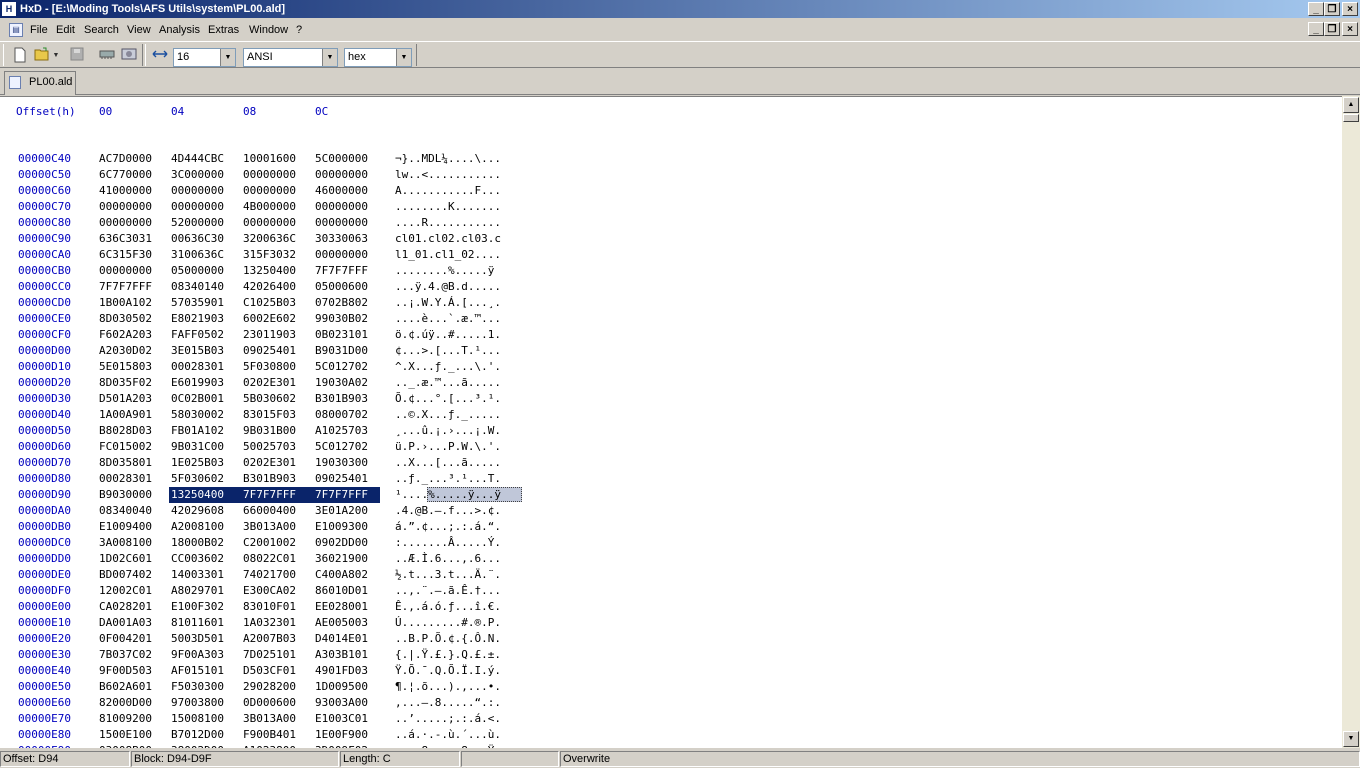 The width and height of the screenshot is (1360, 768). I want to click on hex-byte-group: 81009200, so click(125, 719).